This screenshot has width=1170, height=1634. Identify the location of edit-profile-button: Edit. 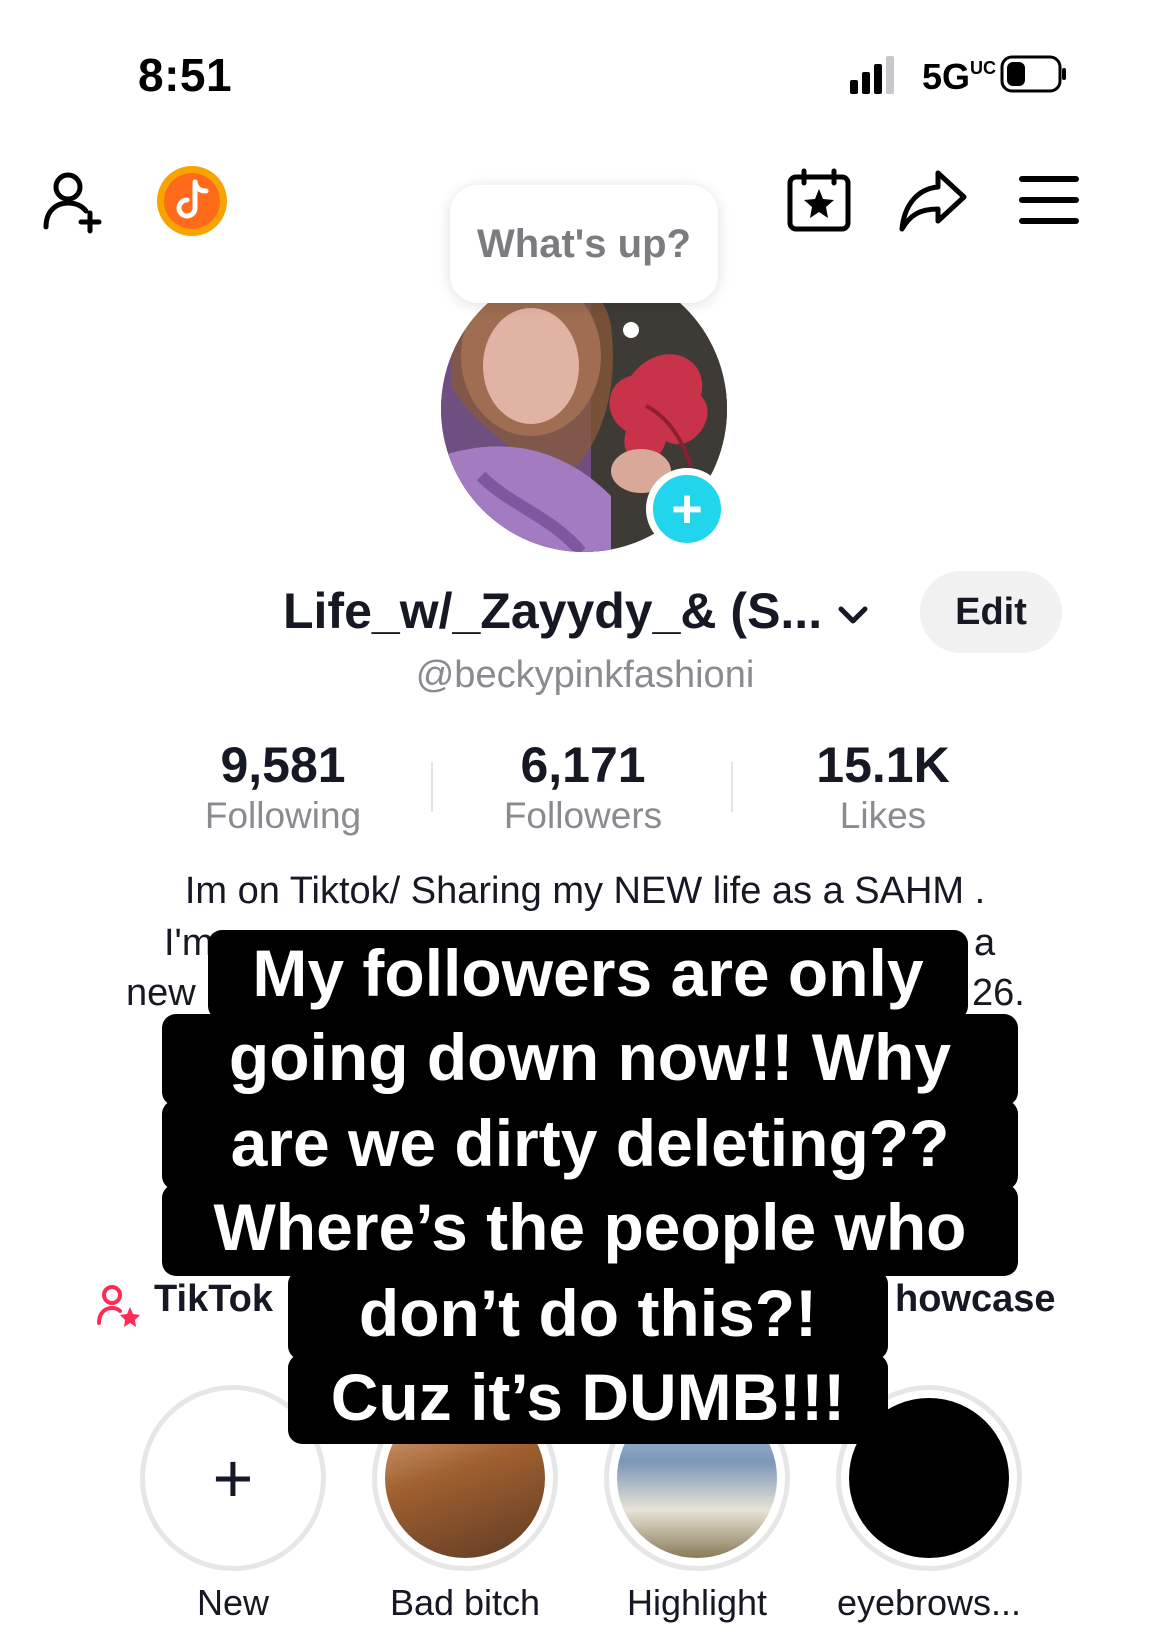
(991, 612).